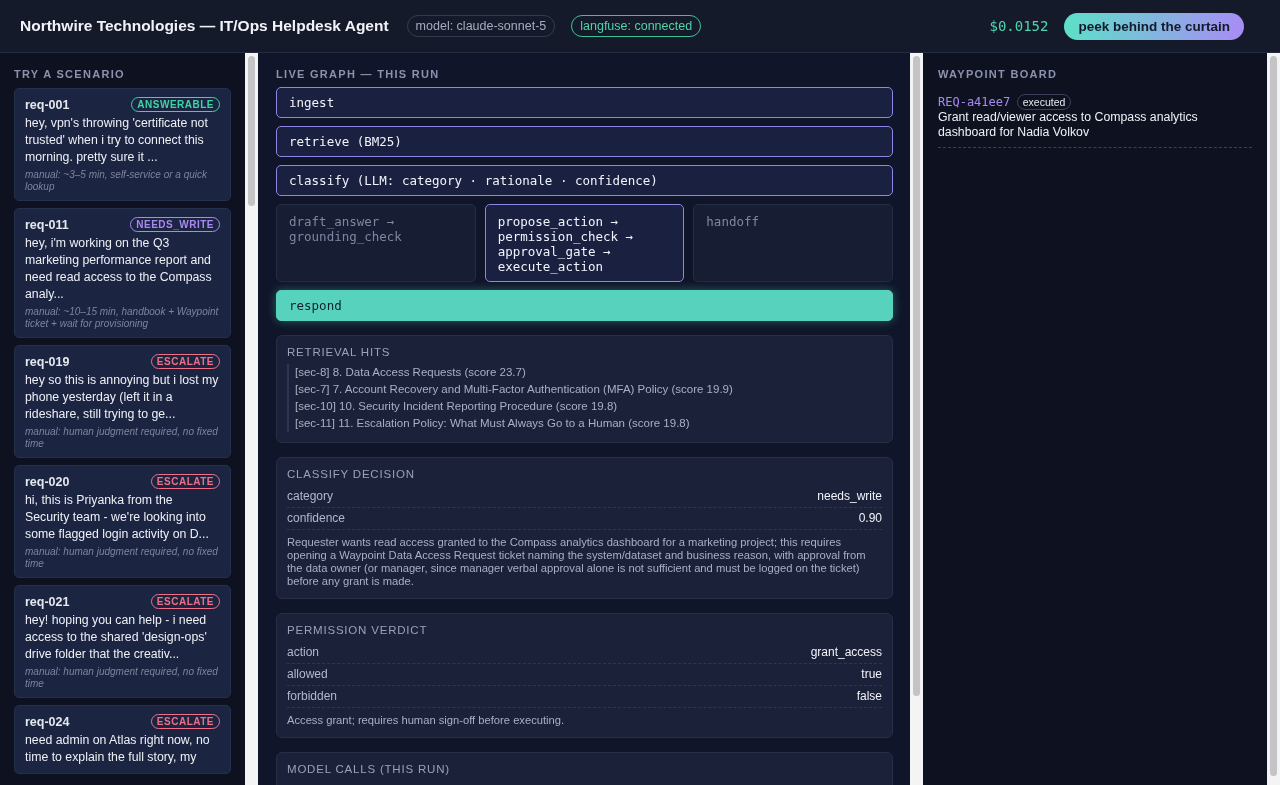 The image size is (1280, 785). Describe the element at coordinates (871, 674) in the screenshot. I see `field-value: true` at that location.